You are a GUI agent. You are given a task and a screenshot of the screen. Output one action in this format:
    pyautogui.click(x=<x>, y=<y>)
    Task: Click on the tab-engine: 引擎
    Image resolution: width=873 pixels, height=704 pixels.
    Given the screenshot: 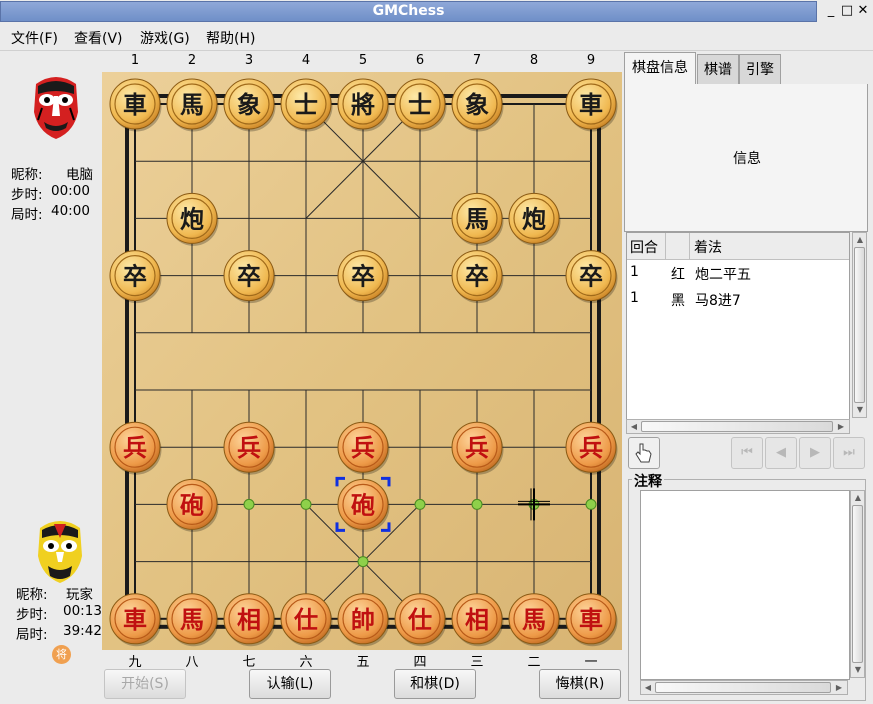 What is the action you would take?
    pyautogui.click(x=760, y=69)
    